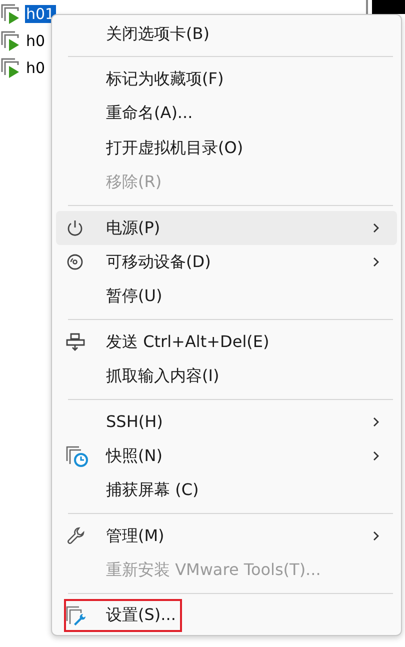  I want to click on menu-item: 抓取输入内容(I), so click(226, 376).